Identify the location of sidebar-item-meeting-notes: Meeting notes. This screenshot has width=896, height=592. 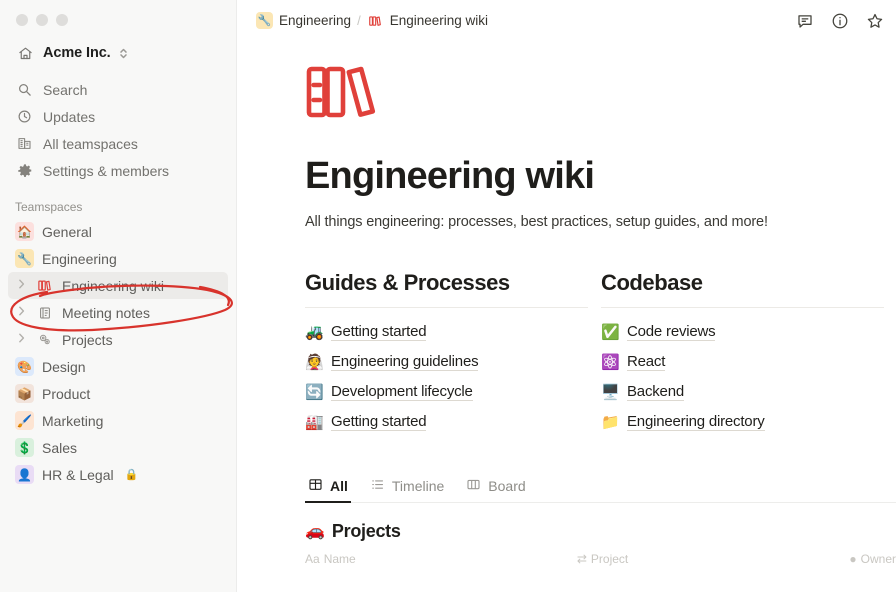
(118, 312).